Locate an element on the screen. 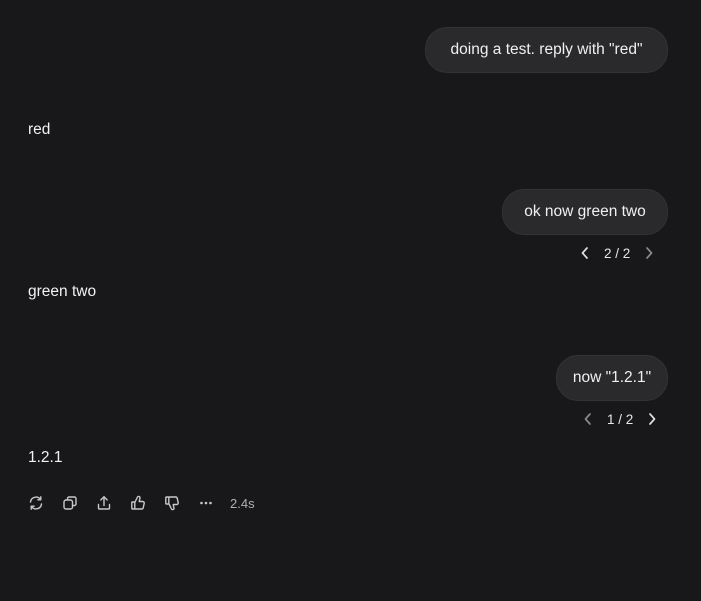  more-icon is located at coordinates (206, 503).